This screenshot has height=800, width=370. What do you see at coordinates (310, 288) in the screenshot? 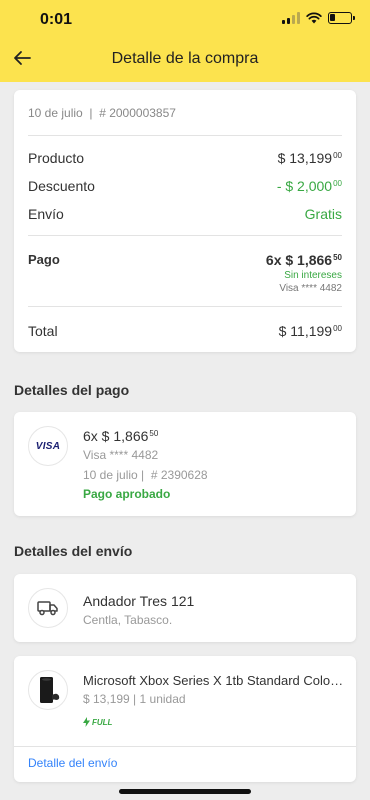
I see `payment-card: Visa **** 4482` at bounding box center [310, 288].